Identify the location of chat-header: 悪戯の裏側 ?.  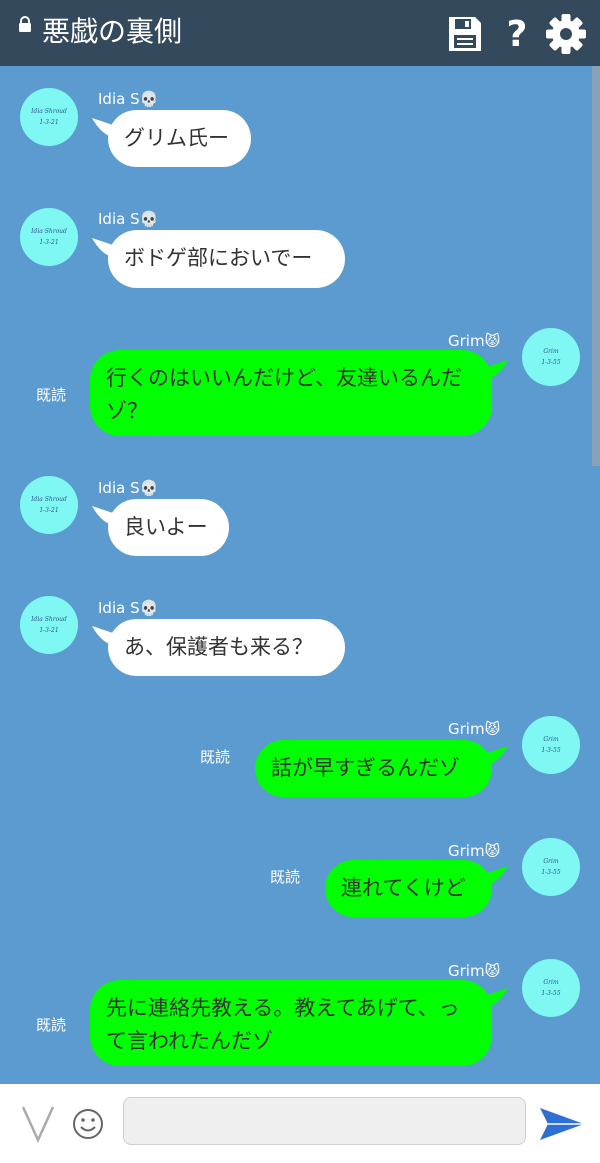
(300, 33).